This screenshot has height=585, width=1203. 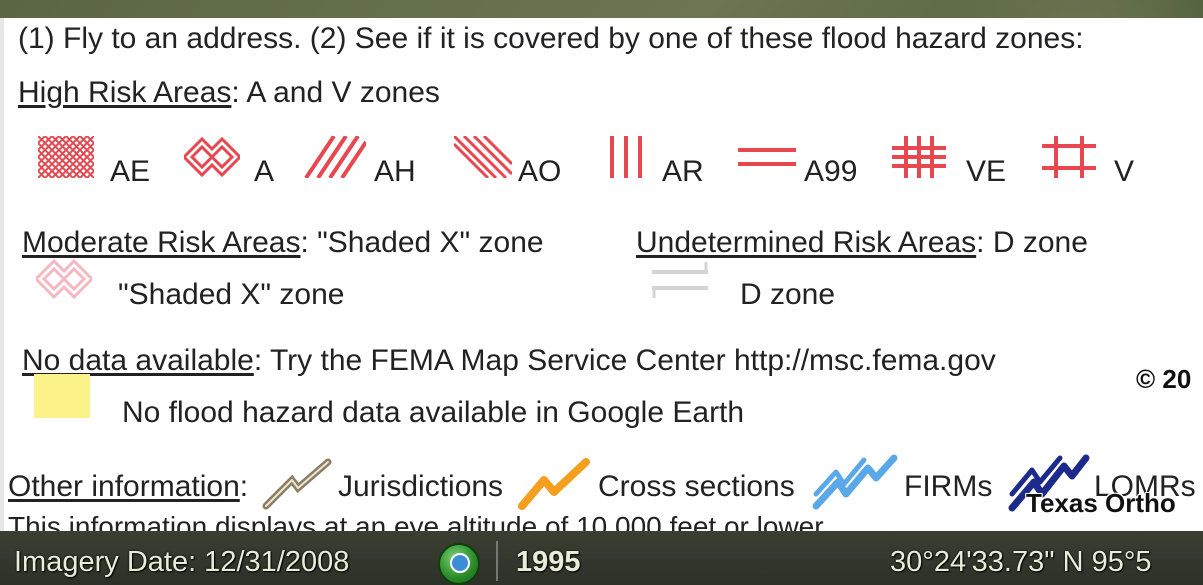 What do you see at coordinates (64, 279) in the screenshot?
I see `shaded-x-zone-icon` at bounding box center [64, 279].